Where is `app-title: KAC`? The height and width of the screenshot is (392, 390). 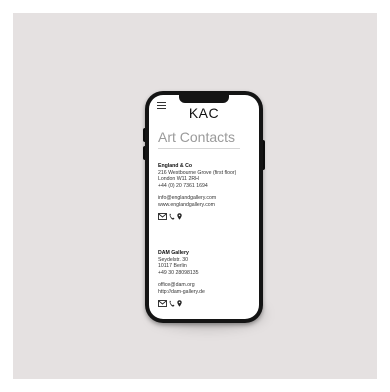 app-title: KAC is located at coordinates (204, 113).